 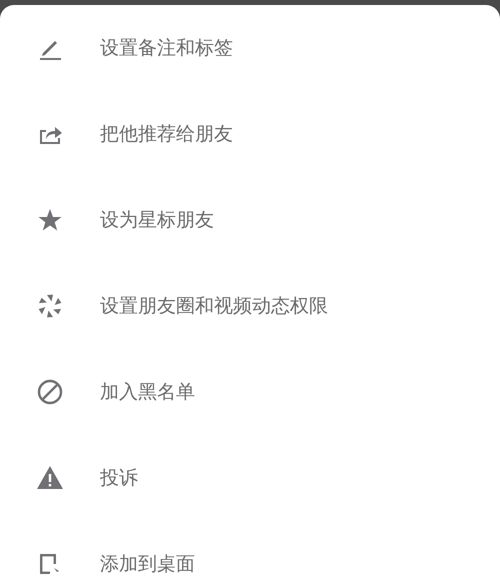 I want to click on menu-item: 添加到桌面, so click(x=147, y=564).